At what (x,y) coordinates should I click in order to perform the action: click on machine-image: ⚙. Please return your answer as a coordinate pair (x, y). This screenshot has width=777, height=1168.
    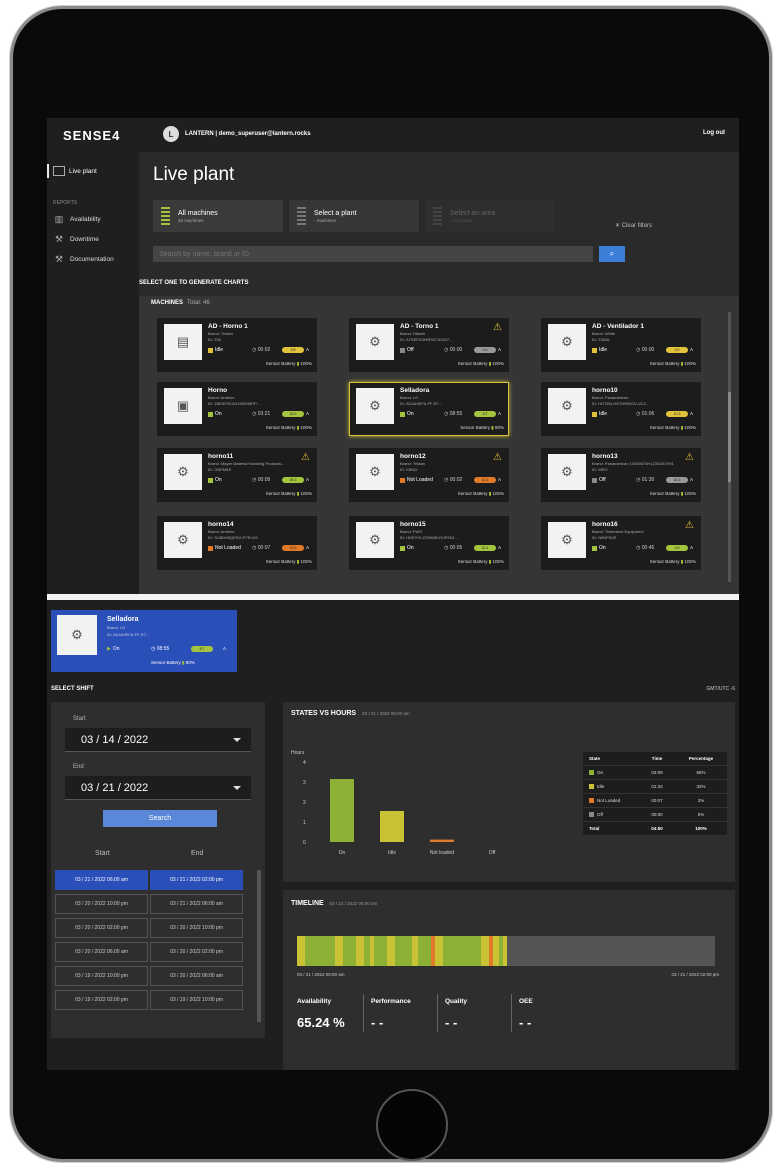
    Looking at the image, I should click on (375, 406).